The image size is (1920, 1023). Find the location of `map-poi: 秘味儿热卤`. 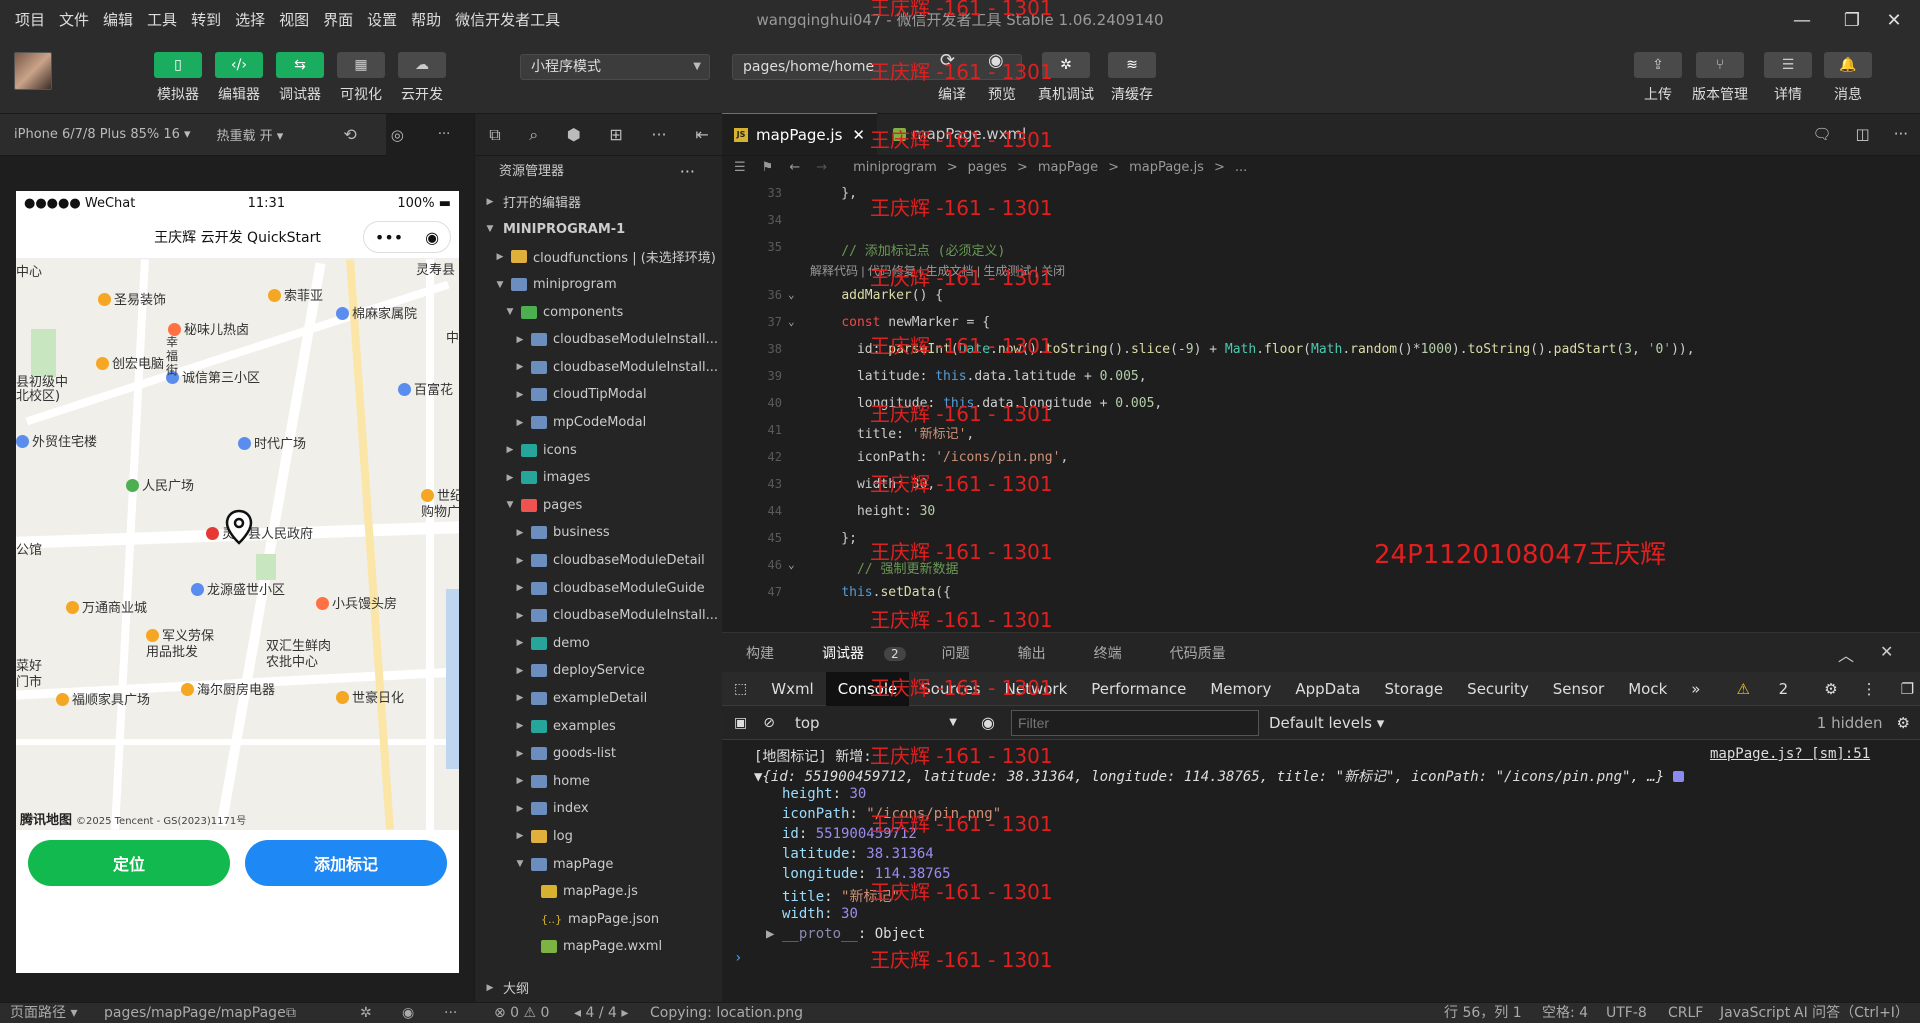

map-poi: 秘味儿热卤 is located at coordinates (208, 328).